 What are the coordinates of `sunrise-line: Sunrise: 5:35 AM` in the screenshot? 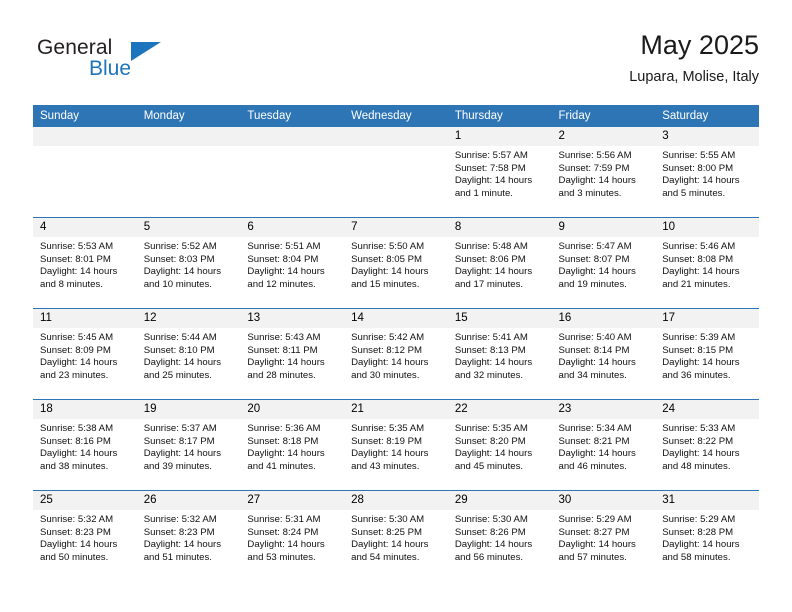 It's located at (388, 428).